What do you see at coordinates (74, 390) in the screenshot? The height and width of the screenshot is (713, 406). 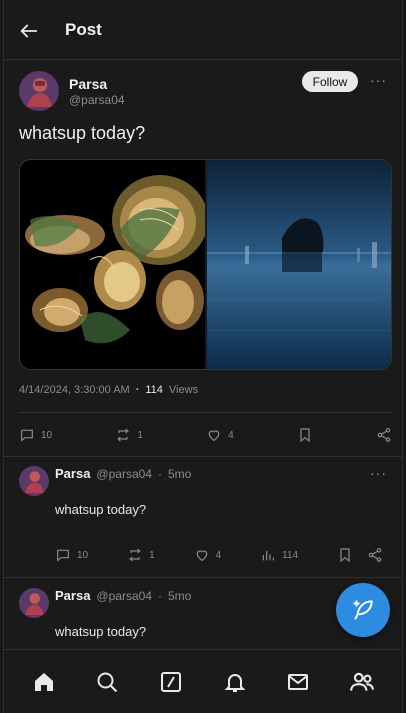 I see `post-timestamp: 4/14/2024, 3:30:00 AM` at bounding box center [74, 390].